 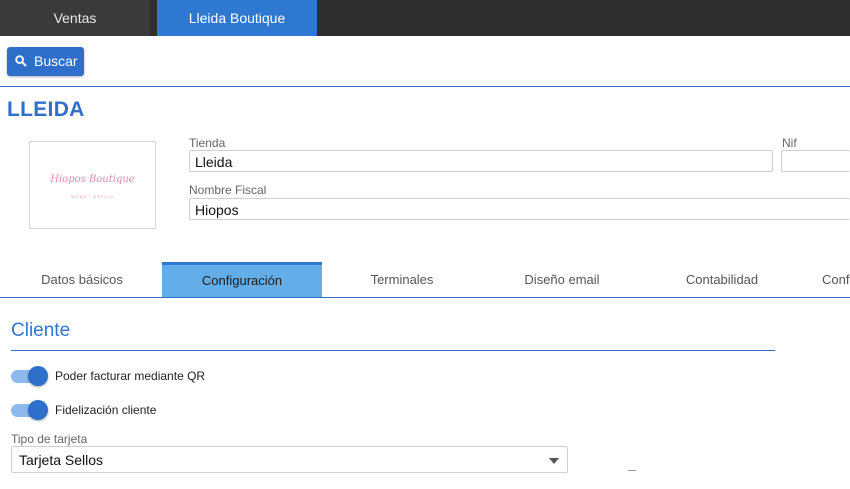 I want to click on nif-label: Nif, so click(x=789, y=143).